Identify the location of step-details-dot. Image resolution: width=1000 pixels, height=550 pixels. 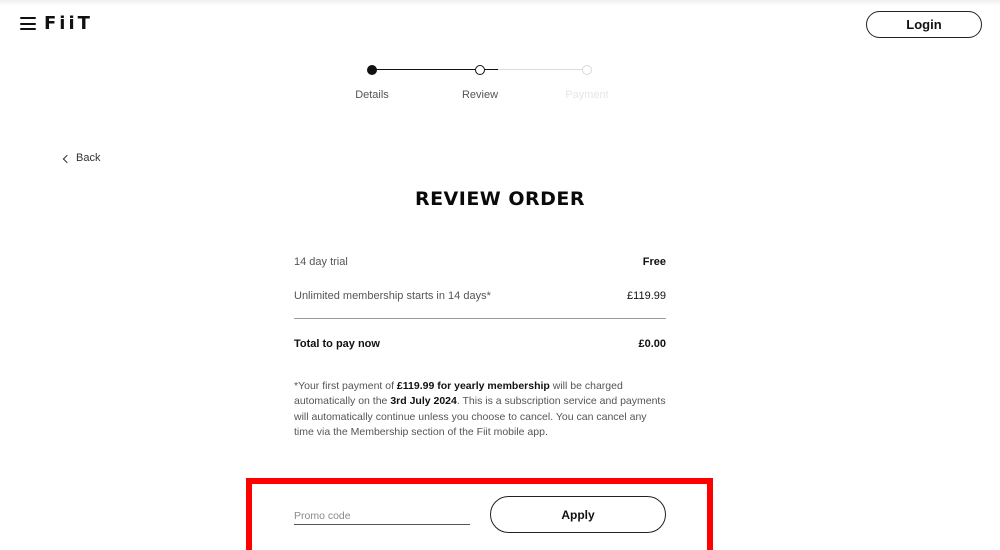
(372, 70).